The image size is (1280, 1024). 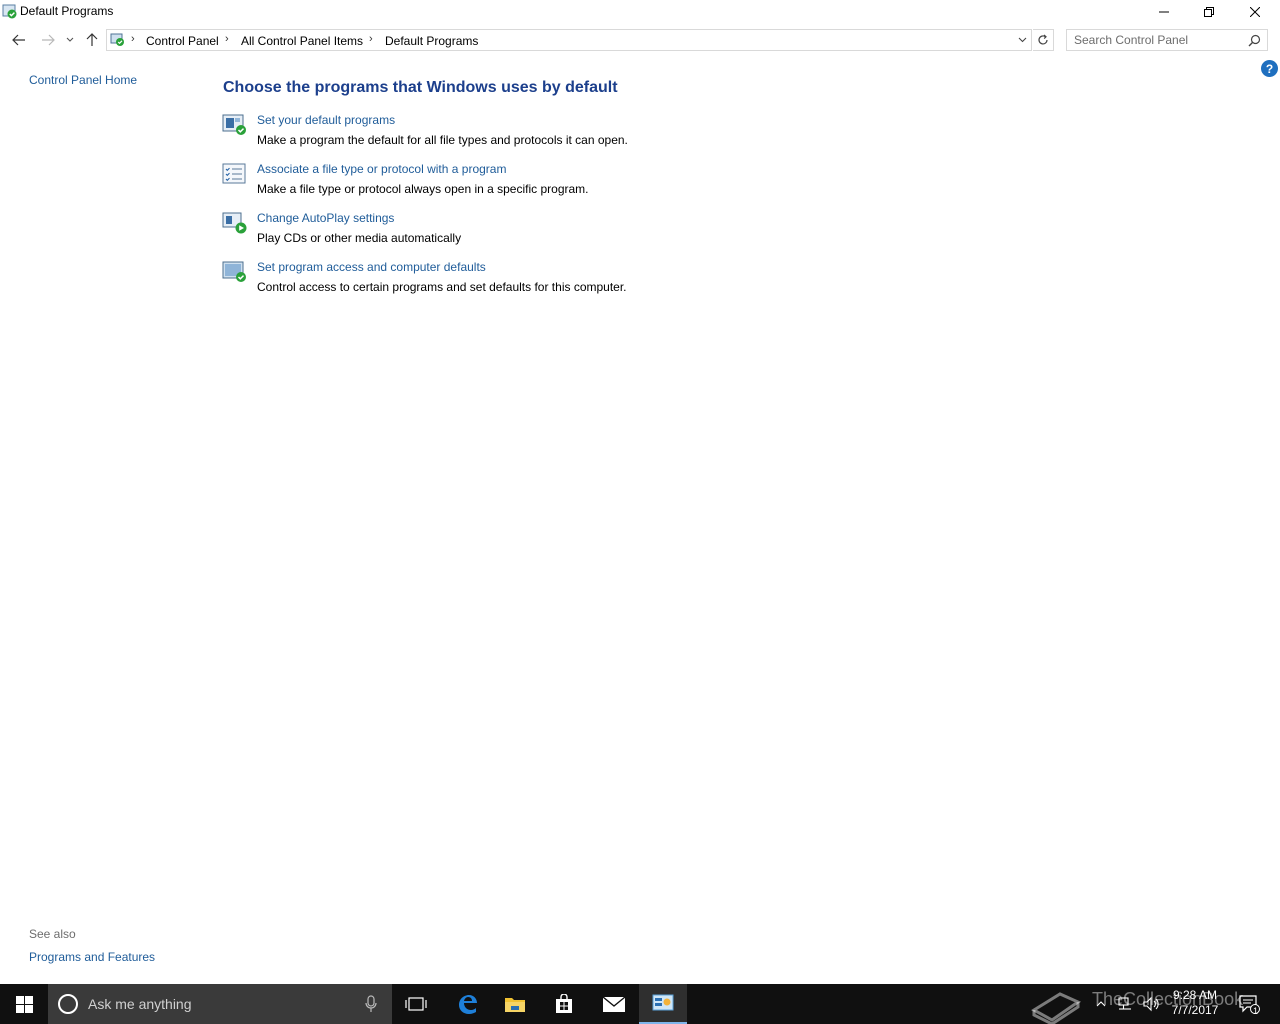 I want to click on taskbar-clock: 9:28 AM 7/7/2017, so click(x=1195, y=1003).